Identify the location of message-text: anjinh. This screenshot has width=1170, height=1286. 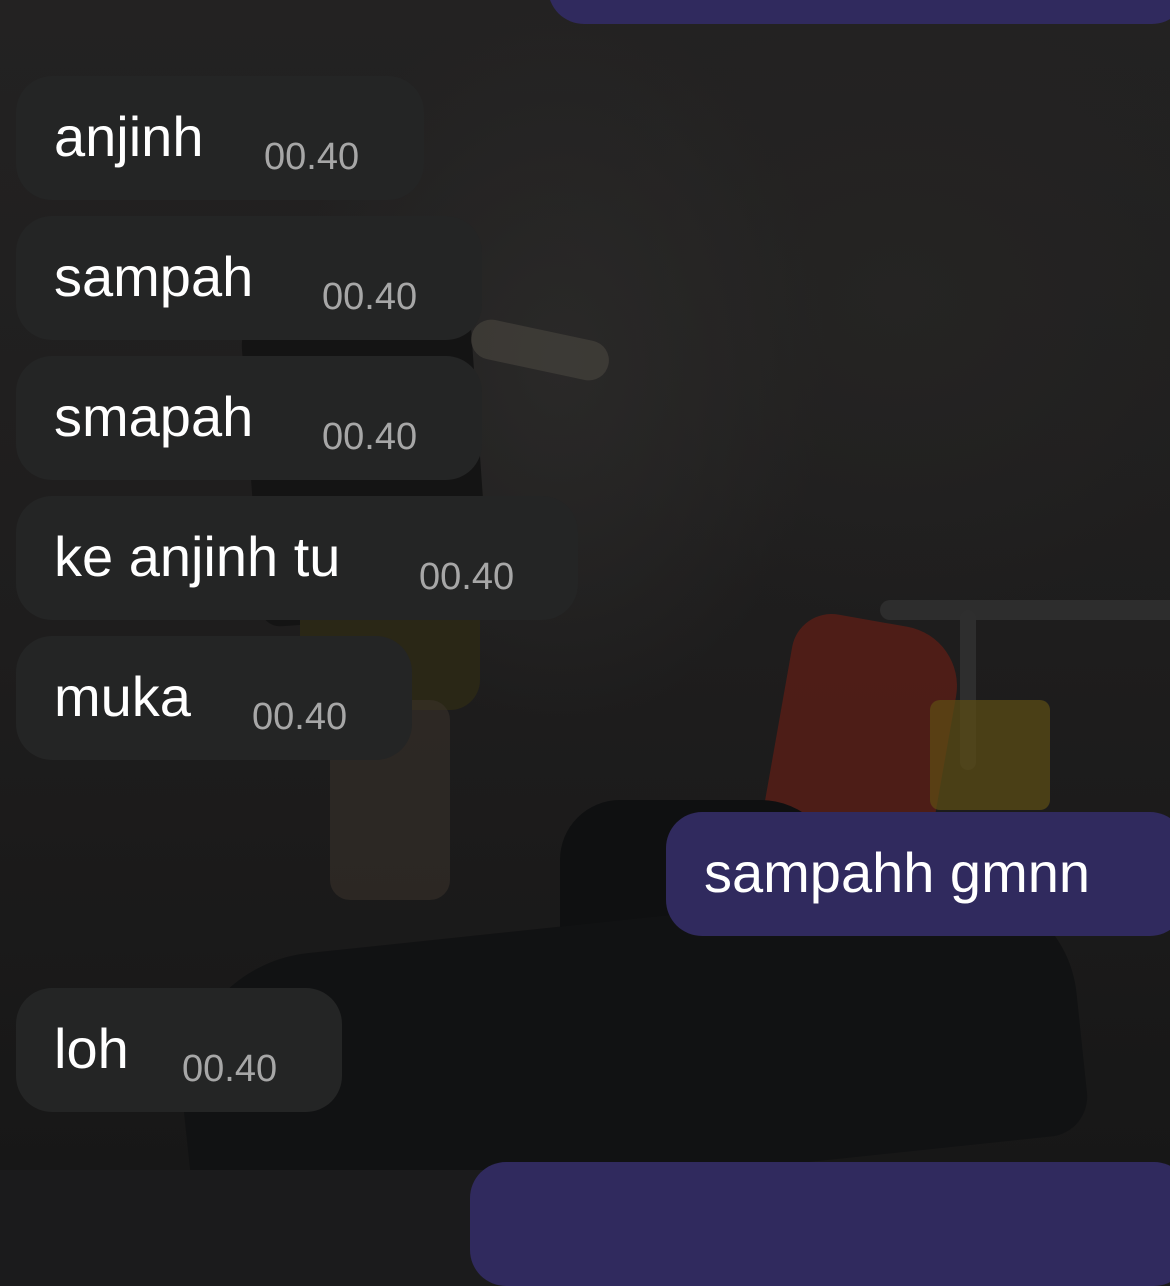
(129, 136).